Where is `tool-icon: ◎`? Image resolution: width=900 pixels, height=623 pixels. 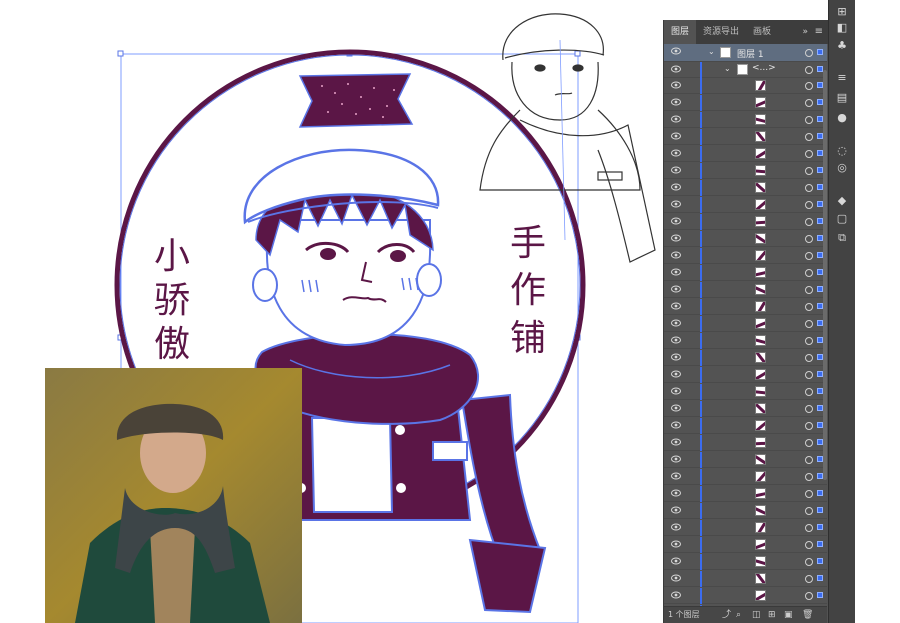 tool-icon: ◎ is located at coordinates (842, 168).